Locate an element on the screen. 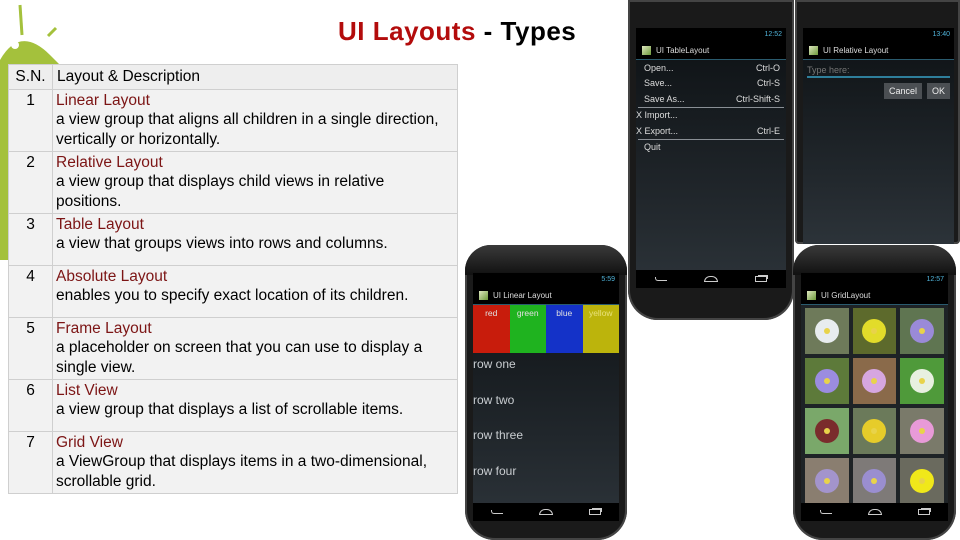  header-description: Layout & Description is located at coordinates (255, 77).